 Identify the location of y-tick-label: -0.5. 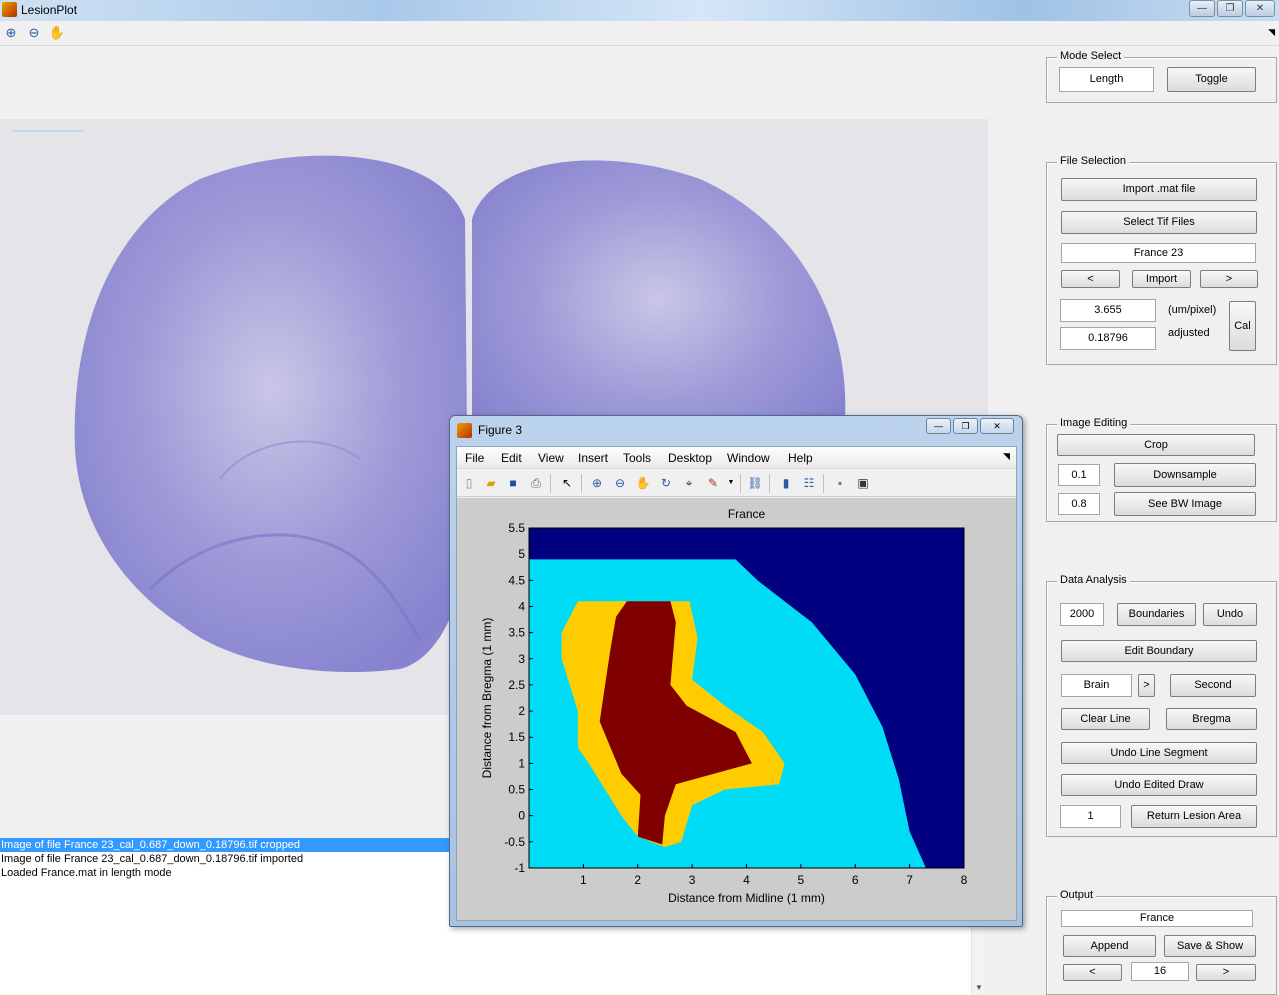
(514, 842).